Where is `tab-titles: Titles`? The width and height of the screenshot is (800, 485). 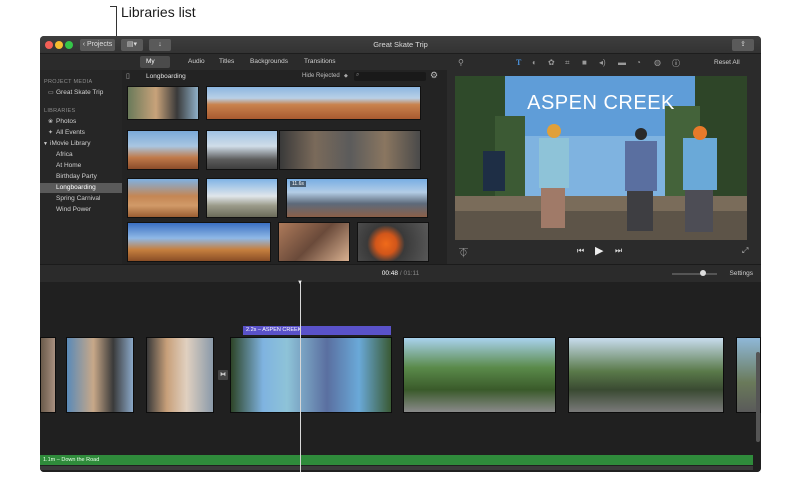 tab-titles: Titles is located at coordinates (226, 62).